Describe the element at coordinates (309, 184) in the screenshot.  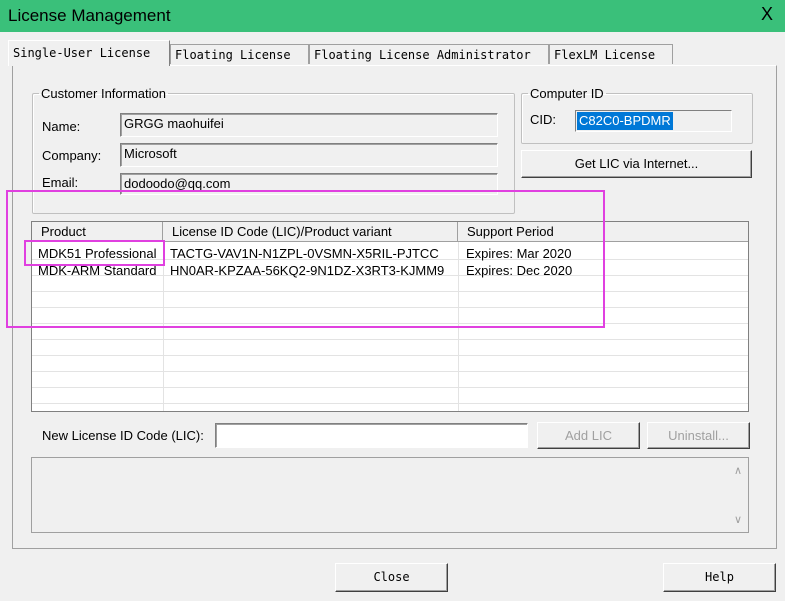
I see `email-field: dodoodo@qq.com` at that location.